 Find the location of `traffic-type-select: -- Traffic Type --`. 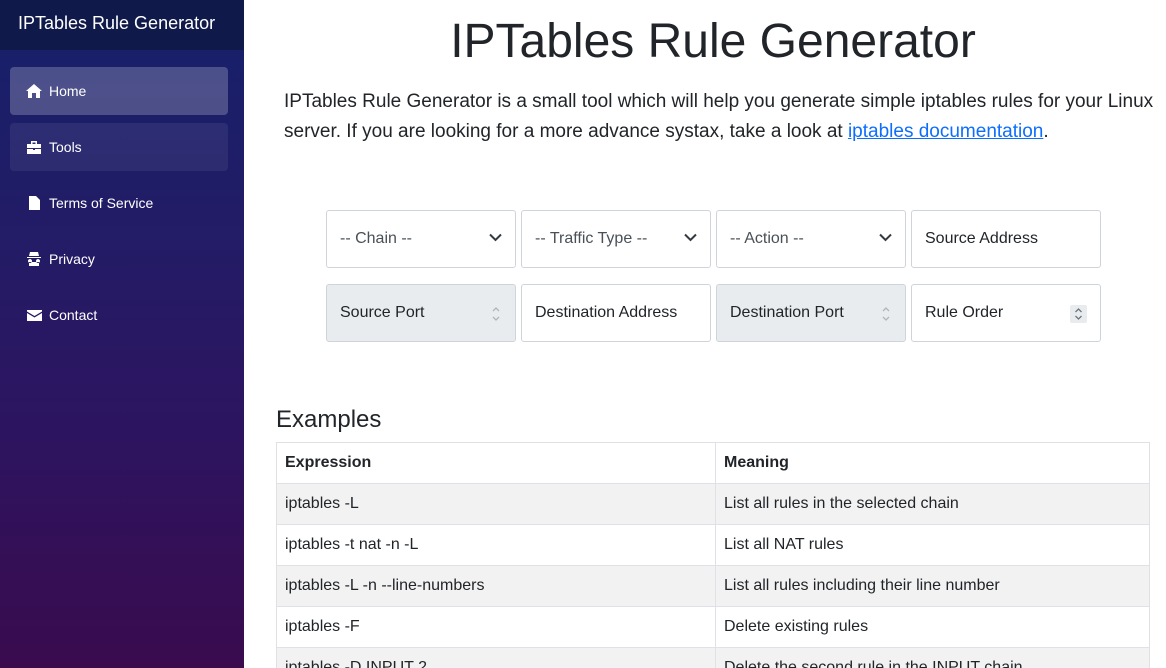

traffic-type-select: -- Traffic Type -- is located at coordinates (616, 239).